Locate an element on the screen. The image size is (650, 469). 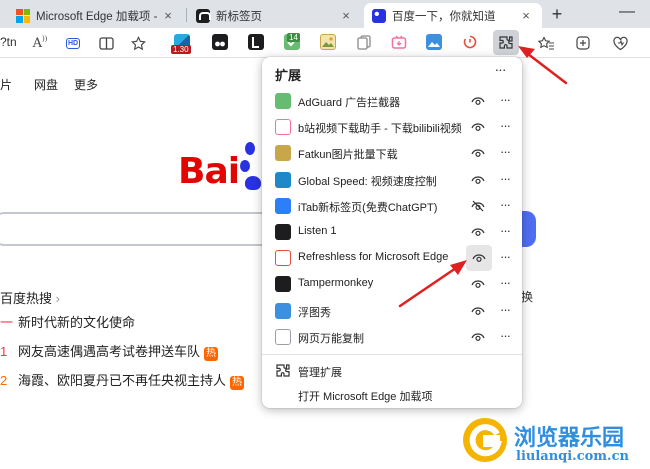
tab-separator is located at coordinates (186, 15).